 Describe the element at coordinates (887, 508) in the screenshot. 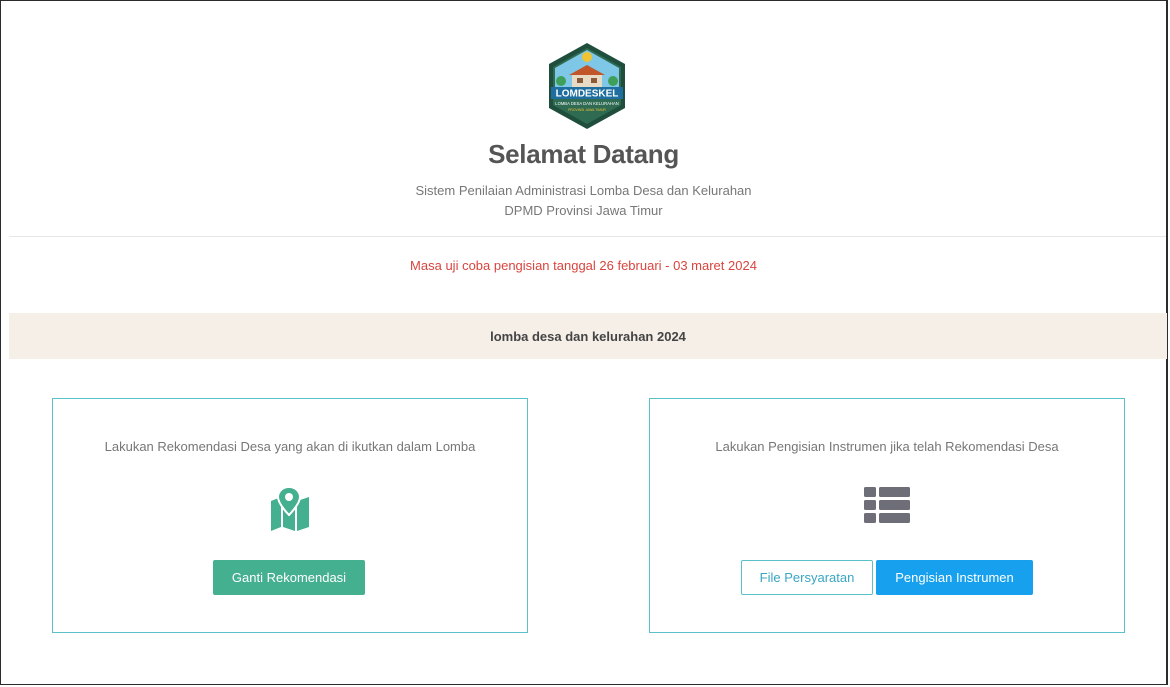

I see `list-icon` at that location.